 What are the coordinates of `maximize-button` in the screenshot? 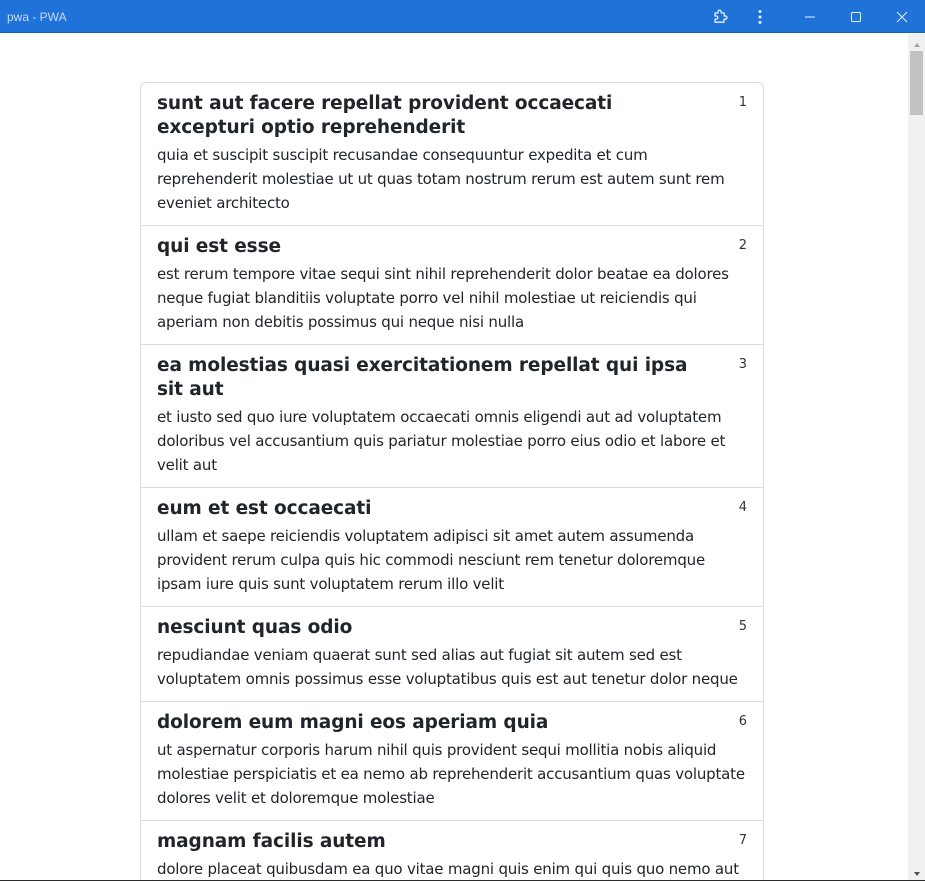 It's located at (856, 16).